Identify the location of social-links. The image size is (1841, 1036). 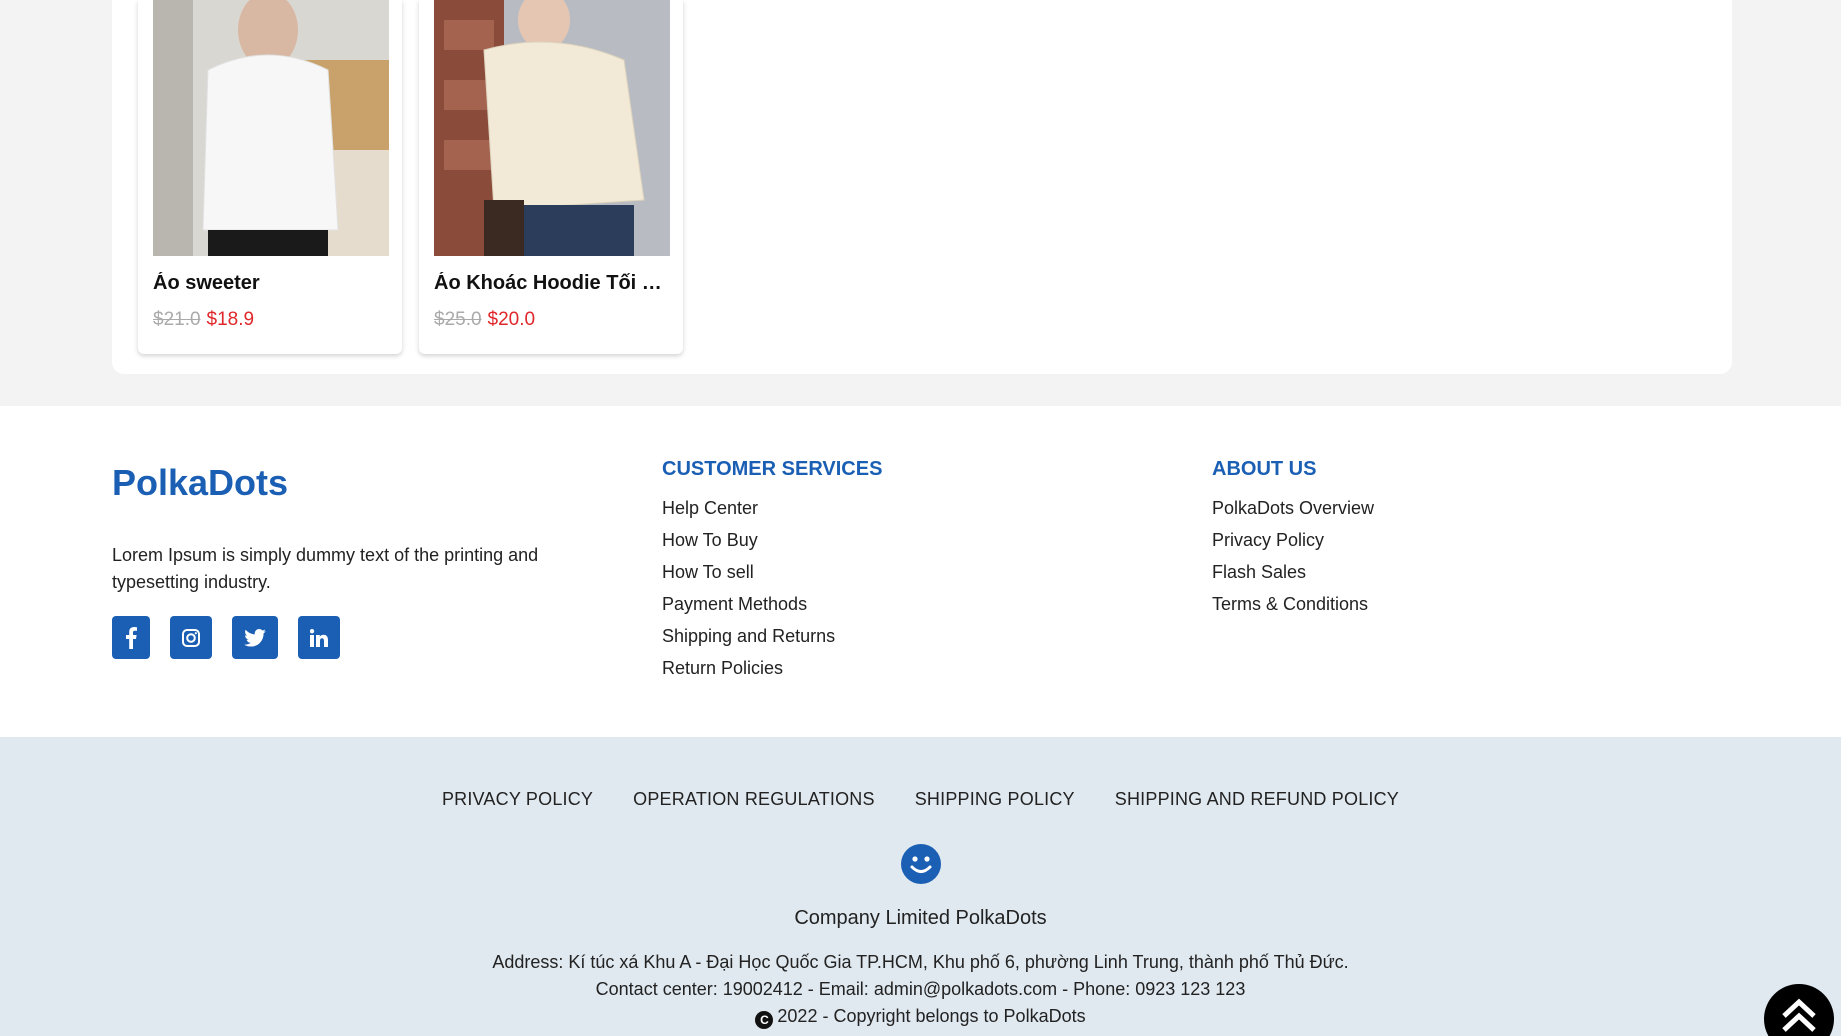
(236, 637).